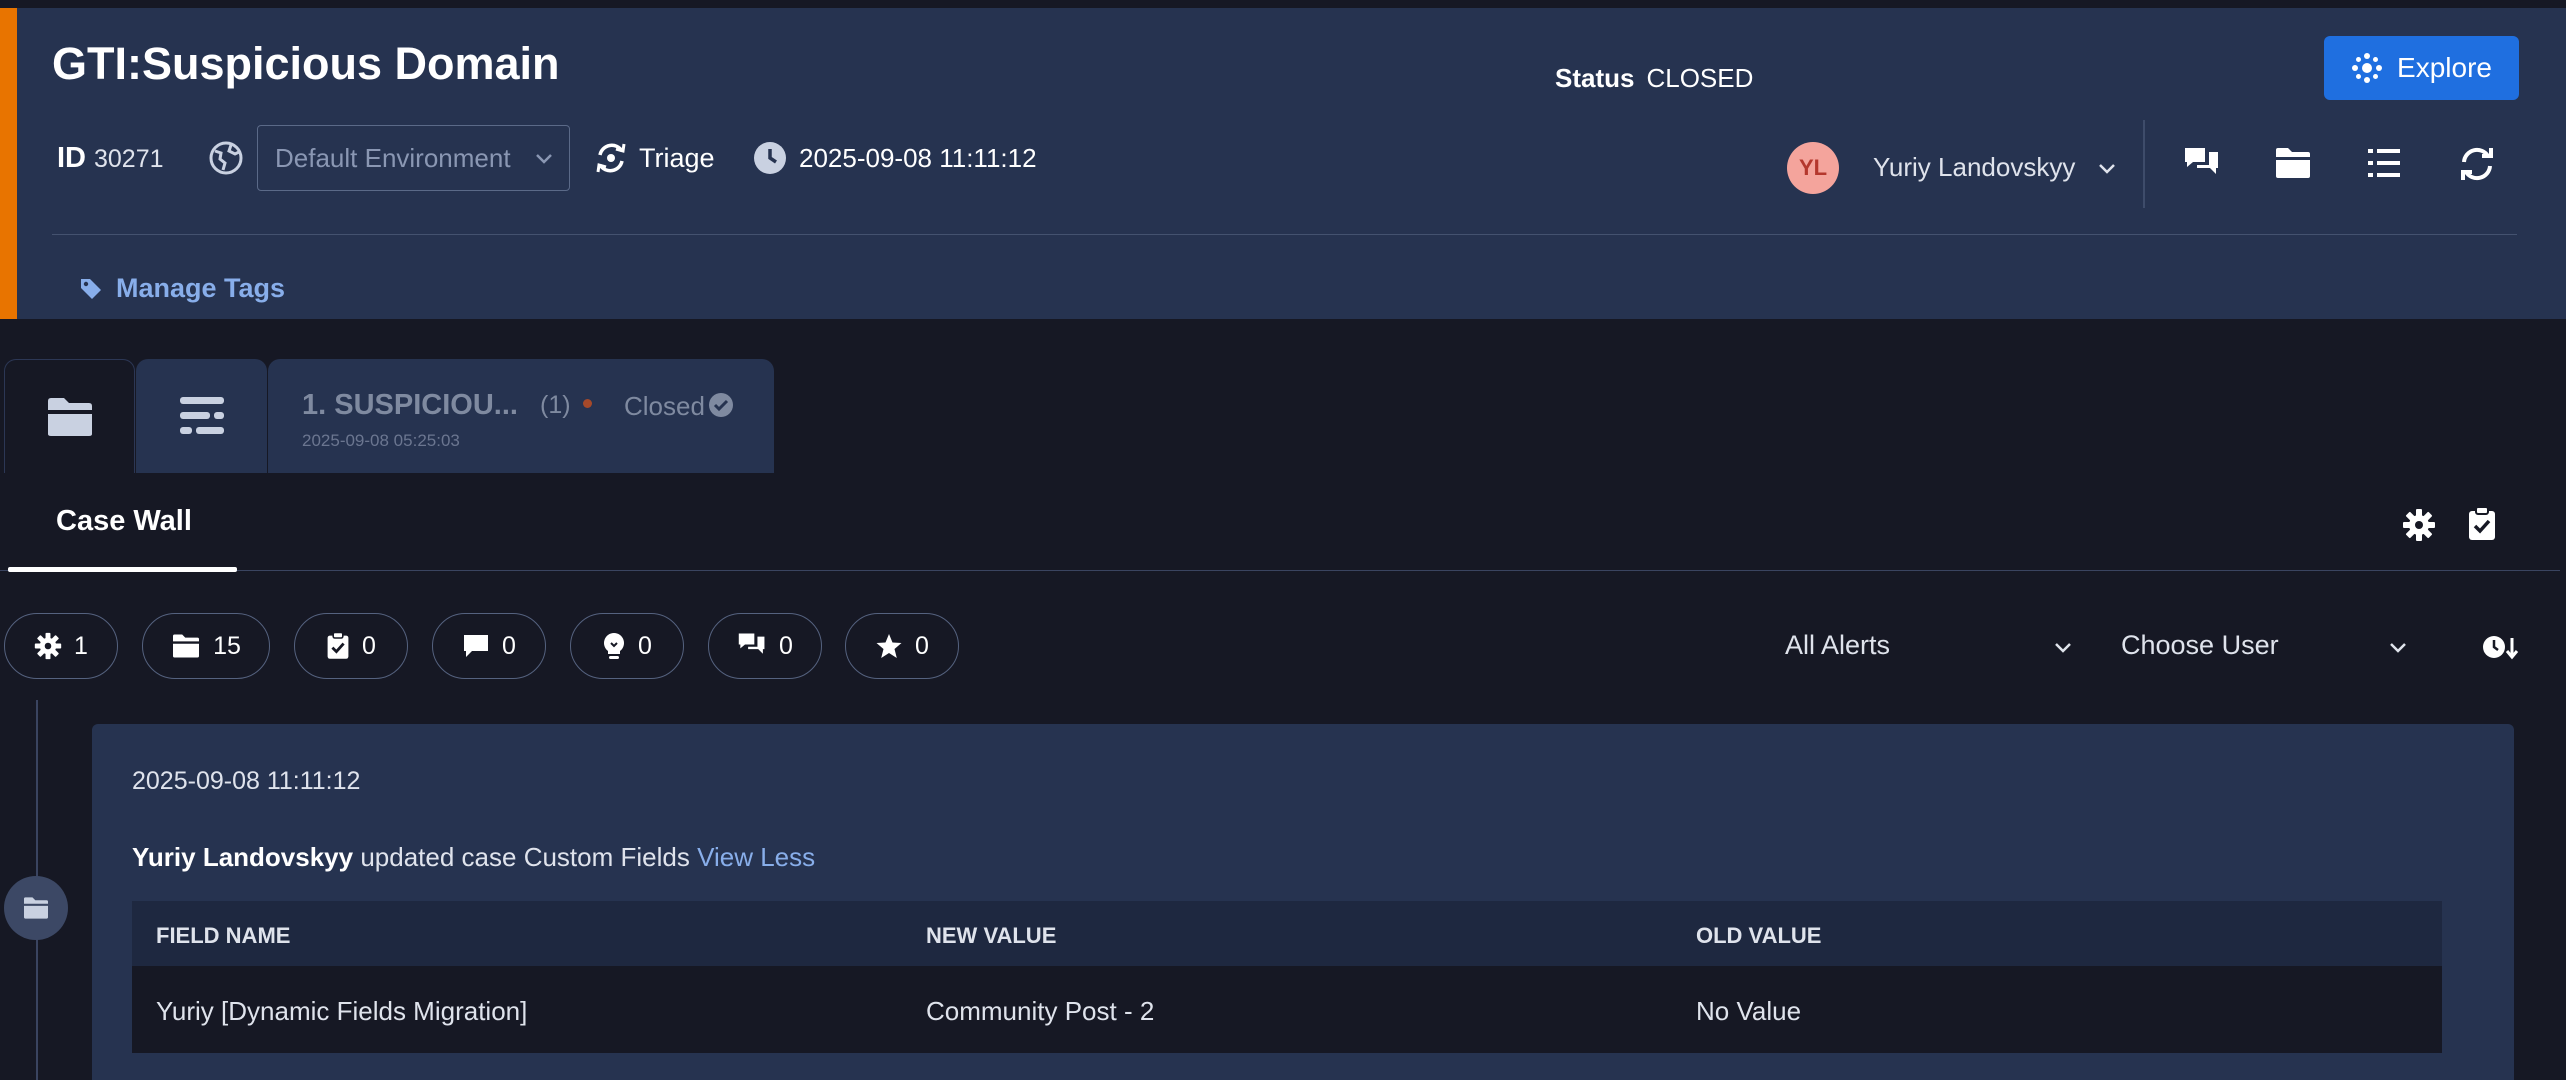 Image resolution: width=2566 pixels, height=1080 pixels. What do you see at coordinates (381, 440) in the screenshot?
I see `alert-date: 2025-09-08 05:25:03` at bounding box center [381, 440].